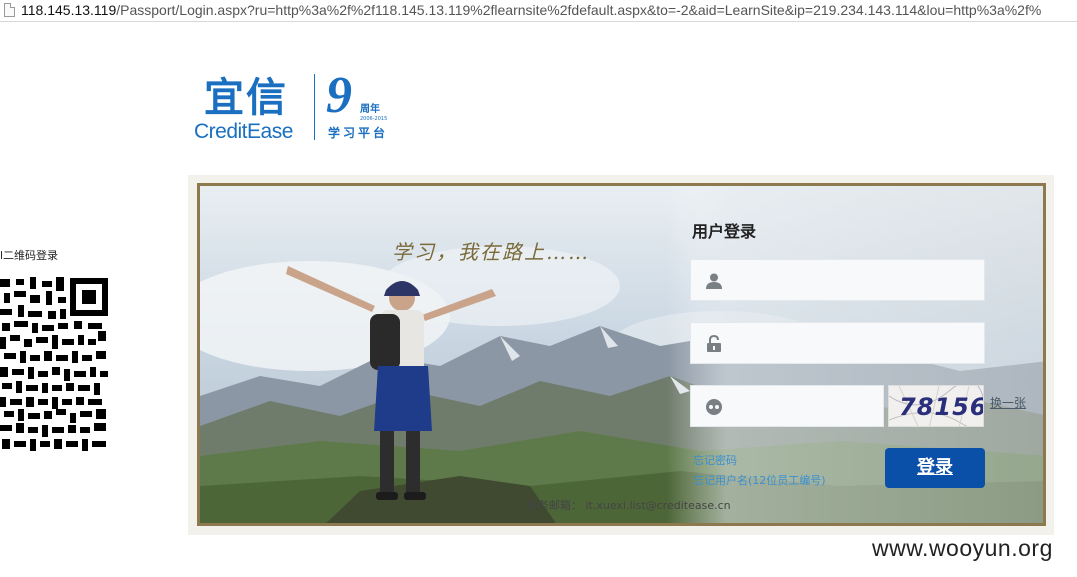  I want to click on captcha-icon, so click(714, 407).